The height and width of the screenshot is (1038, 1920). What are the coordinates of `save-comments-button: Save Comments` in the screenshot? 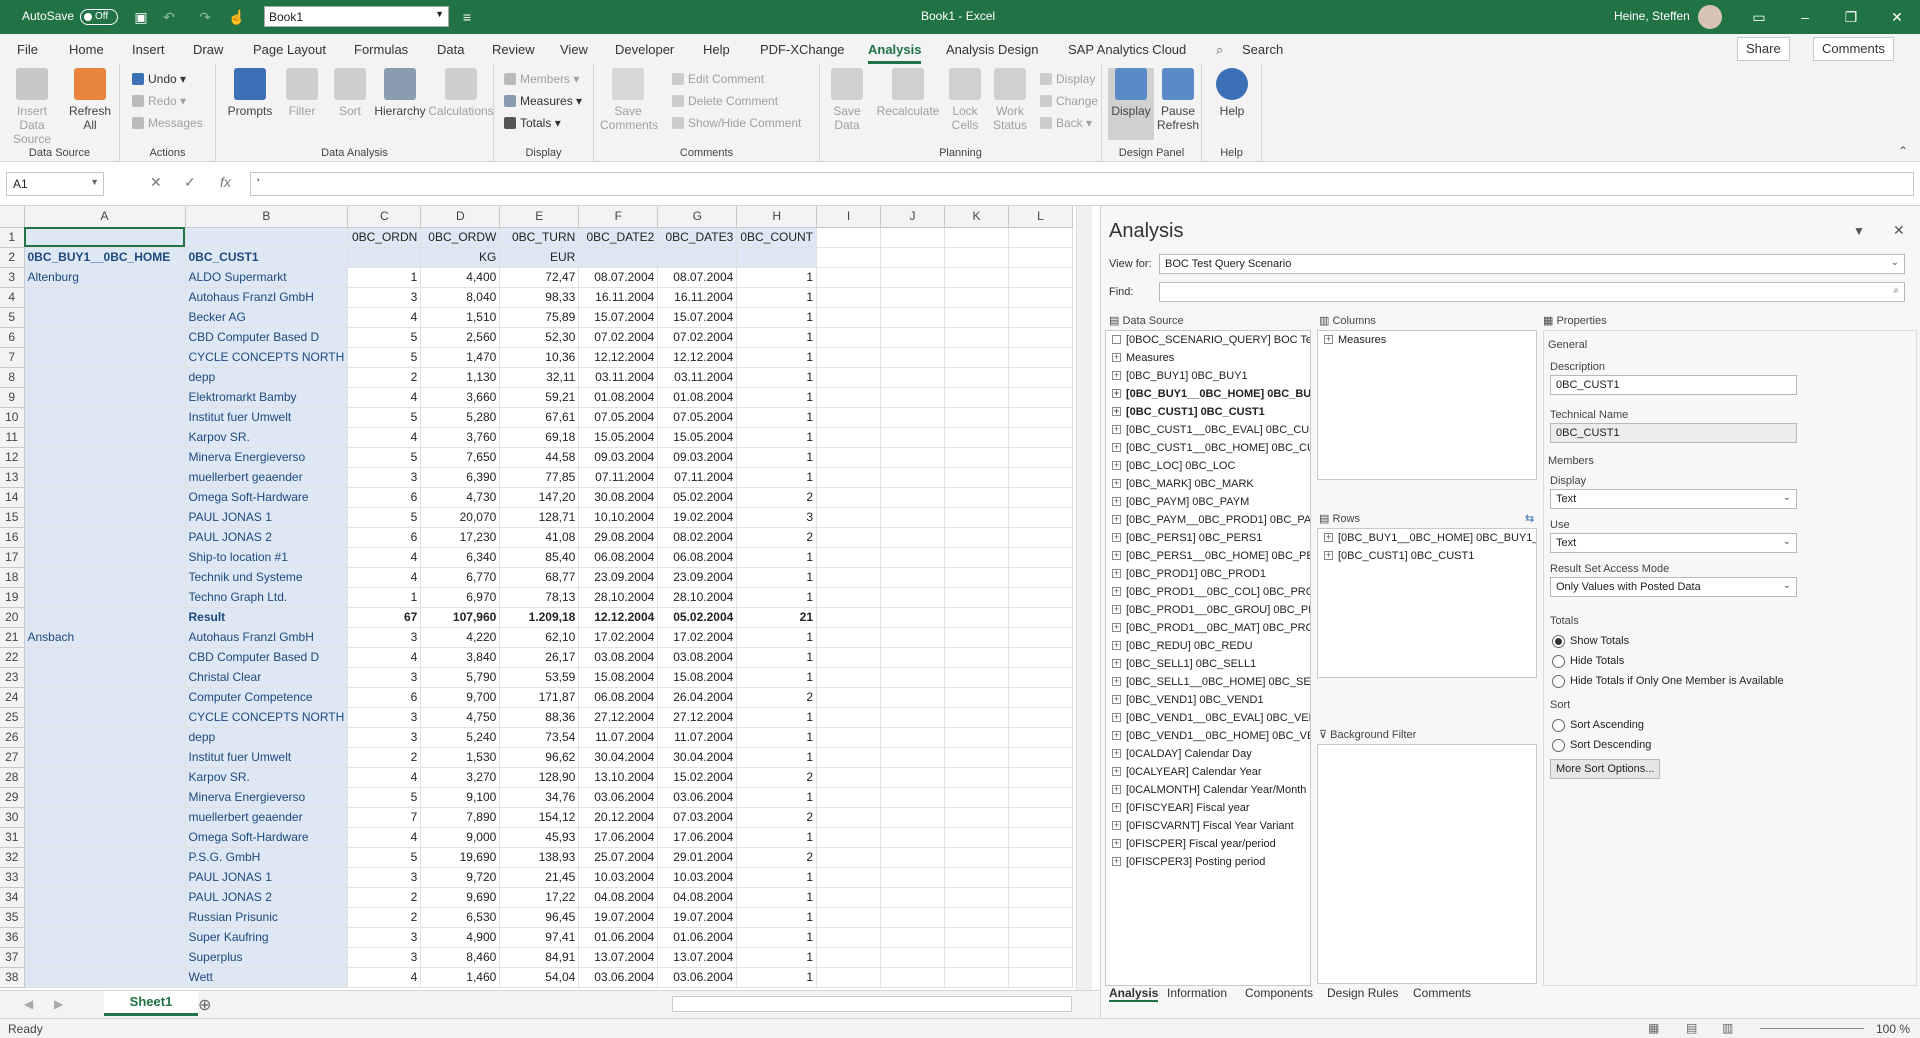 It's located at (629, 100).